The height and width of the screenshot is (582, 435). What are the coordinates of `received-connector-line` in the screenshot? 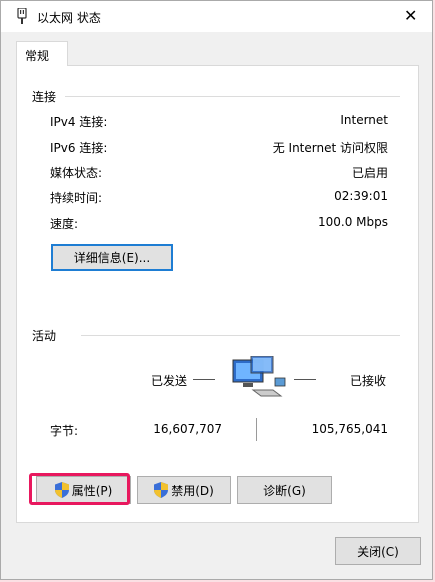 It's located at (305, 379).